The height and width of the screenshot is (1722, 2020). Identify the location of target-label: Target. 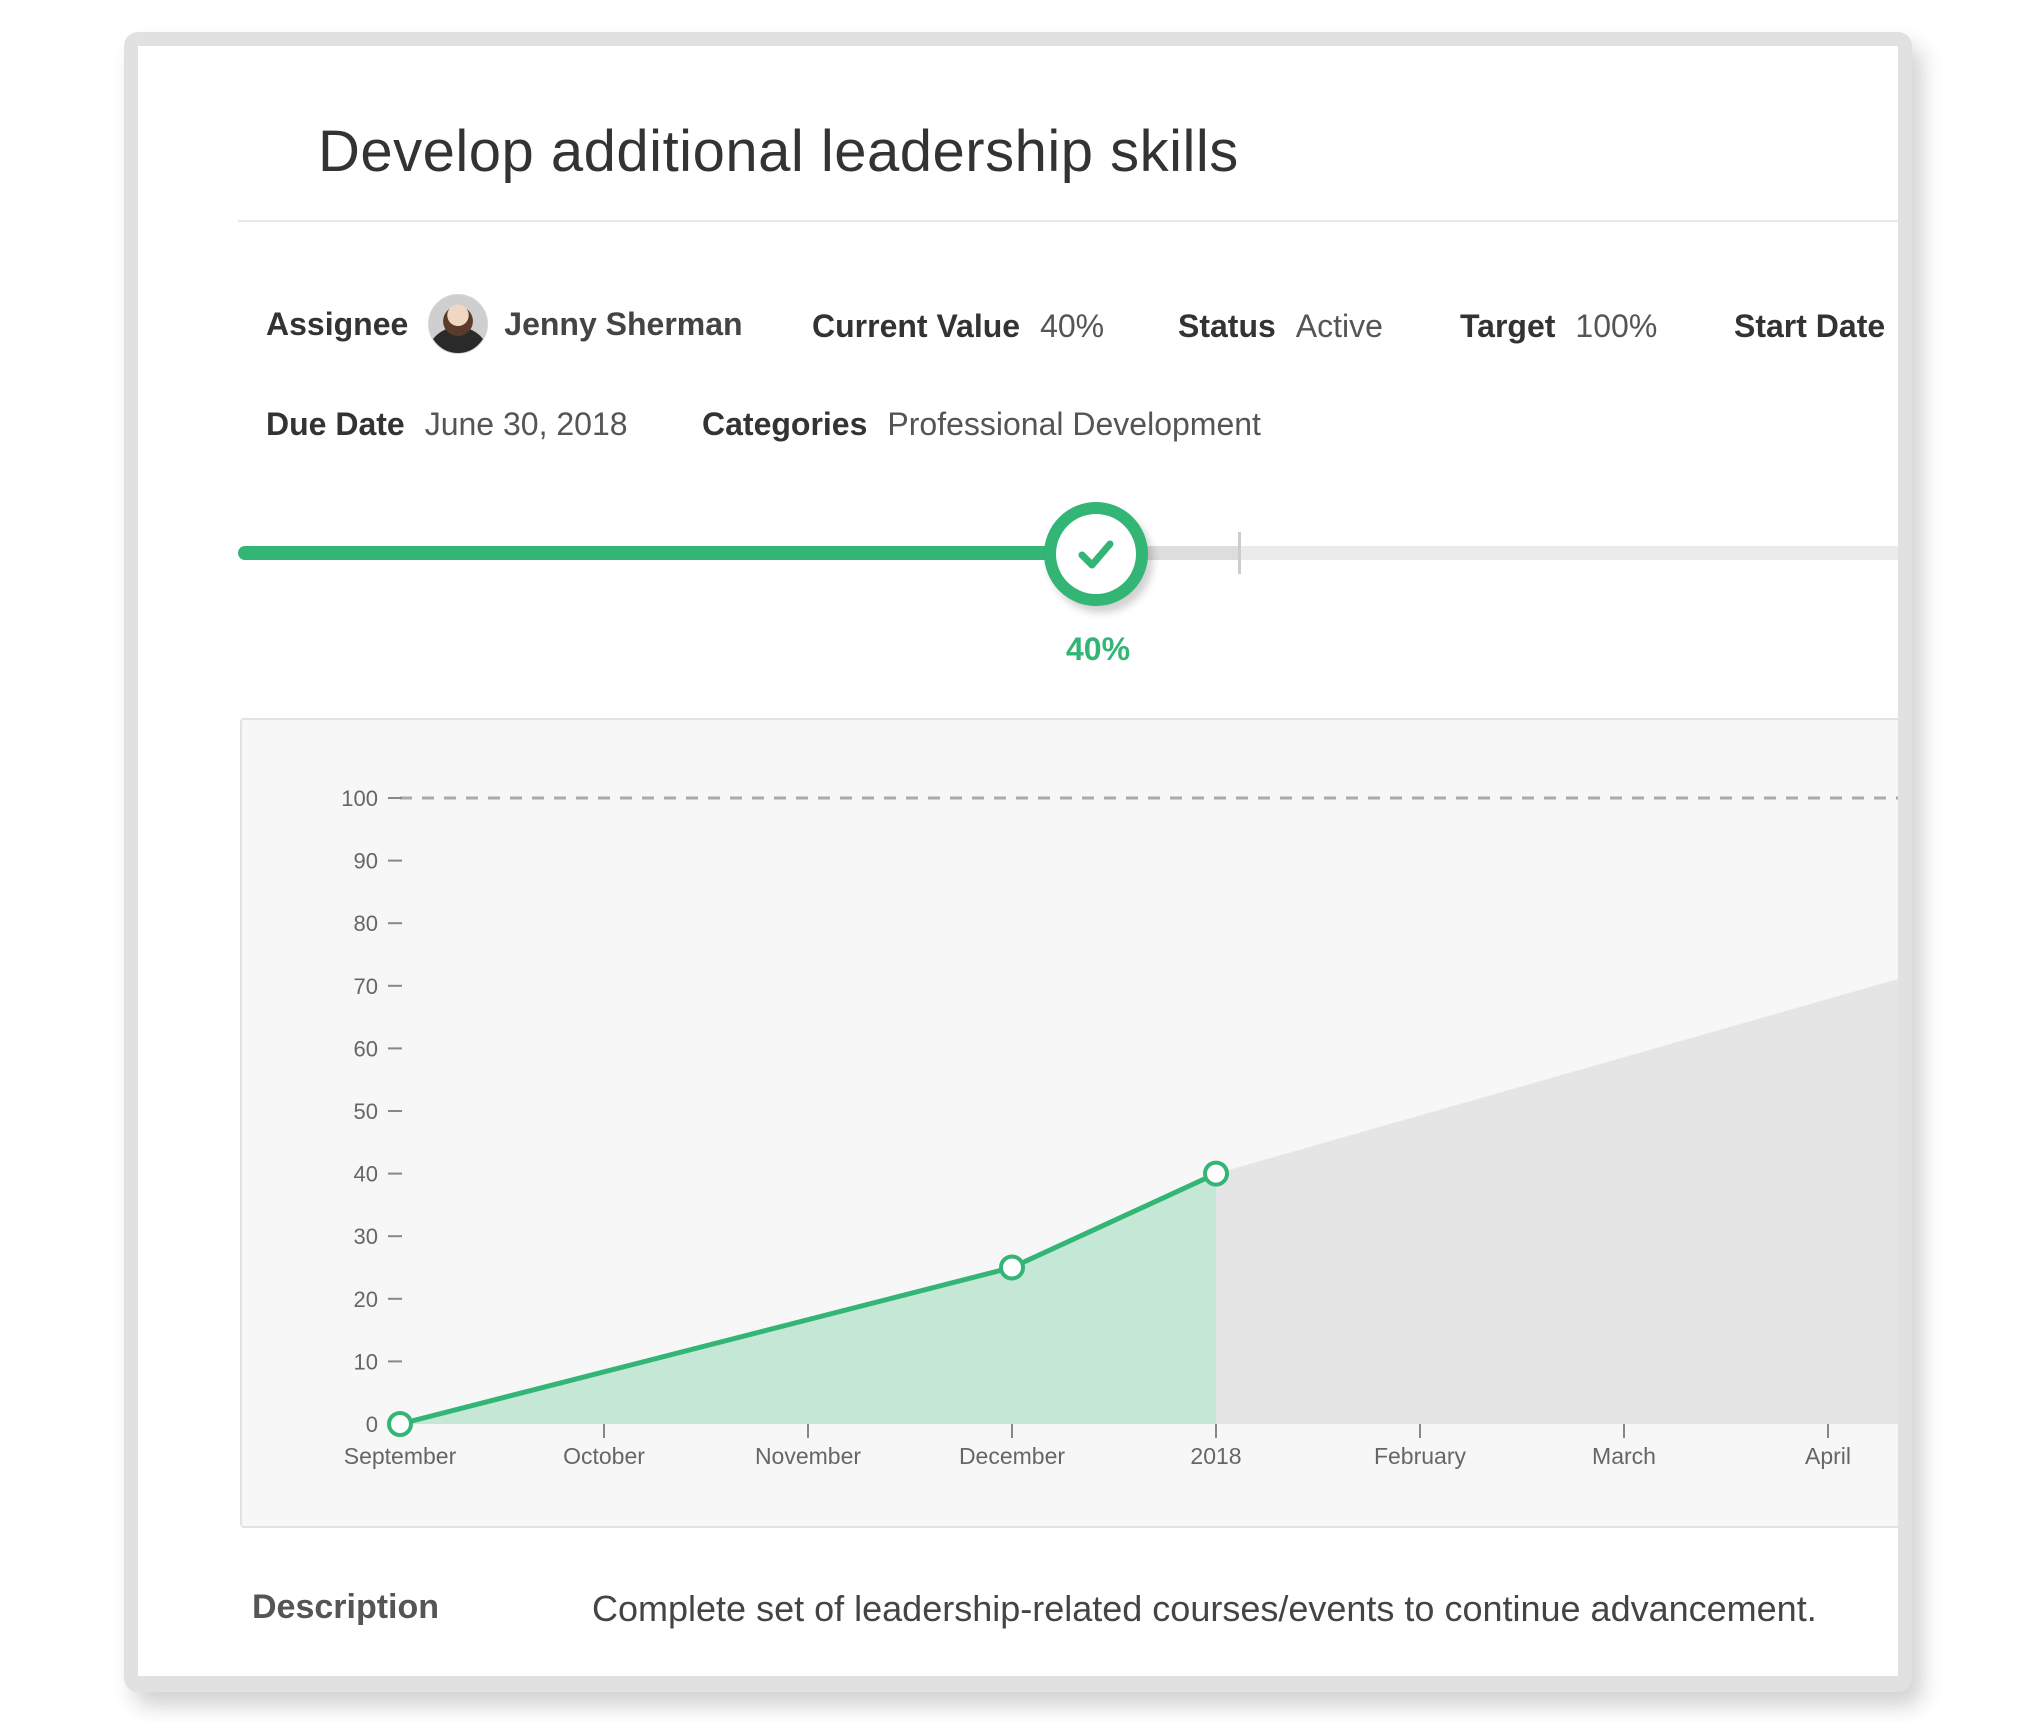
(1508, 326).